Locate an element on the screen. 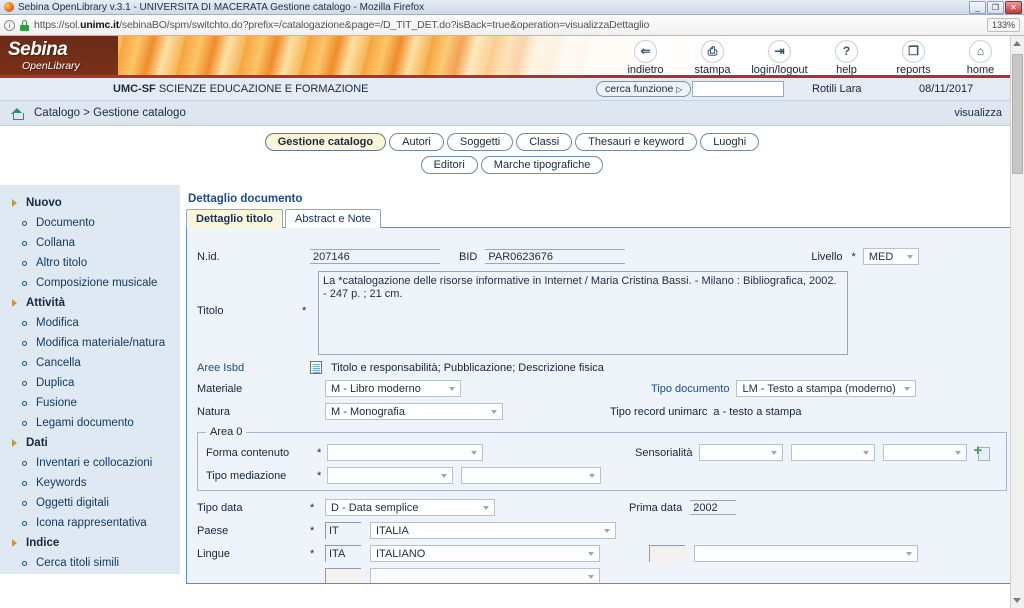 The image size is (1024, 608). scroll-down-arrow-icon is located at coordinates (1017, 600).